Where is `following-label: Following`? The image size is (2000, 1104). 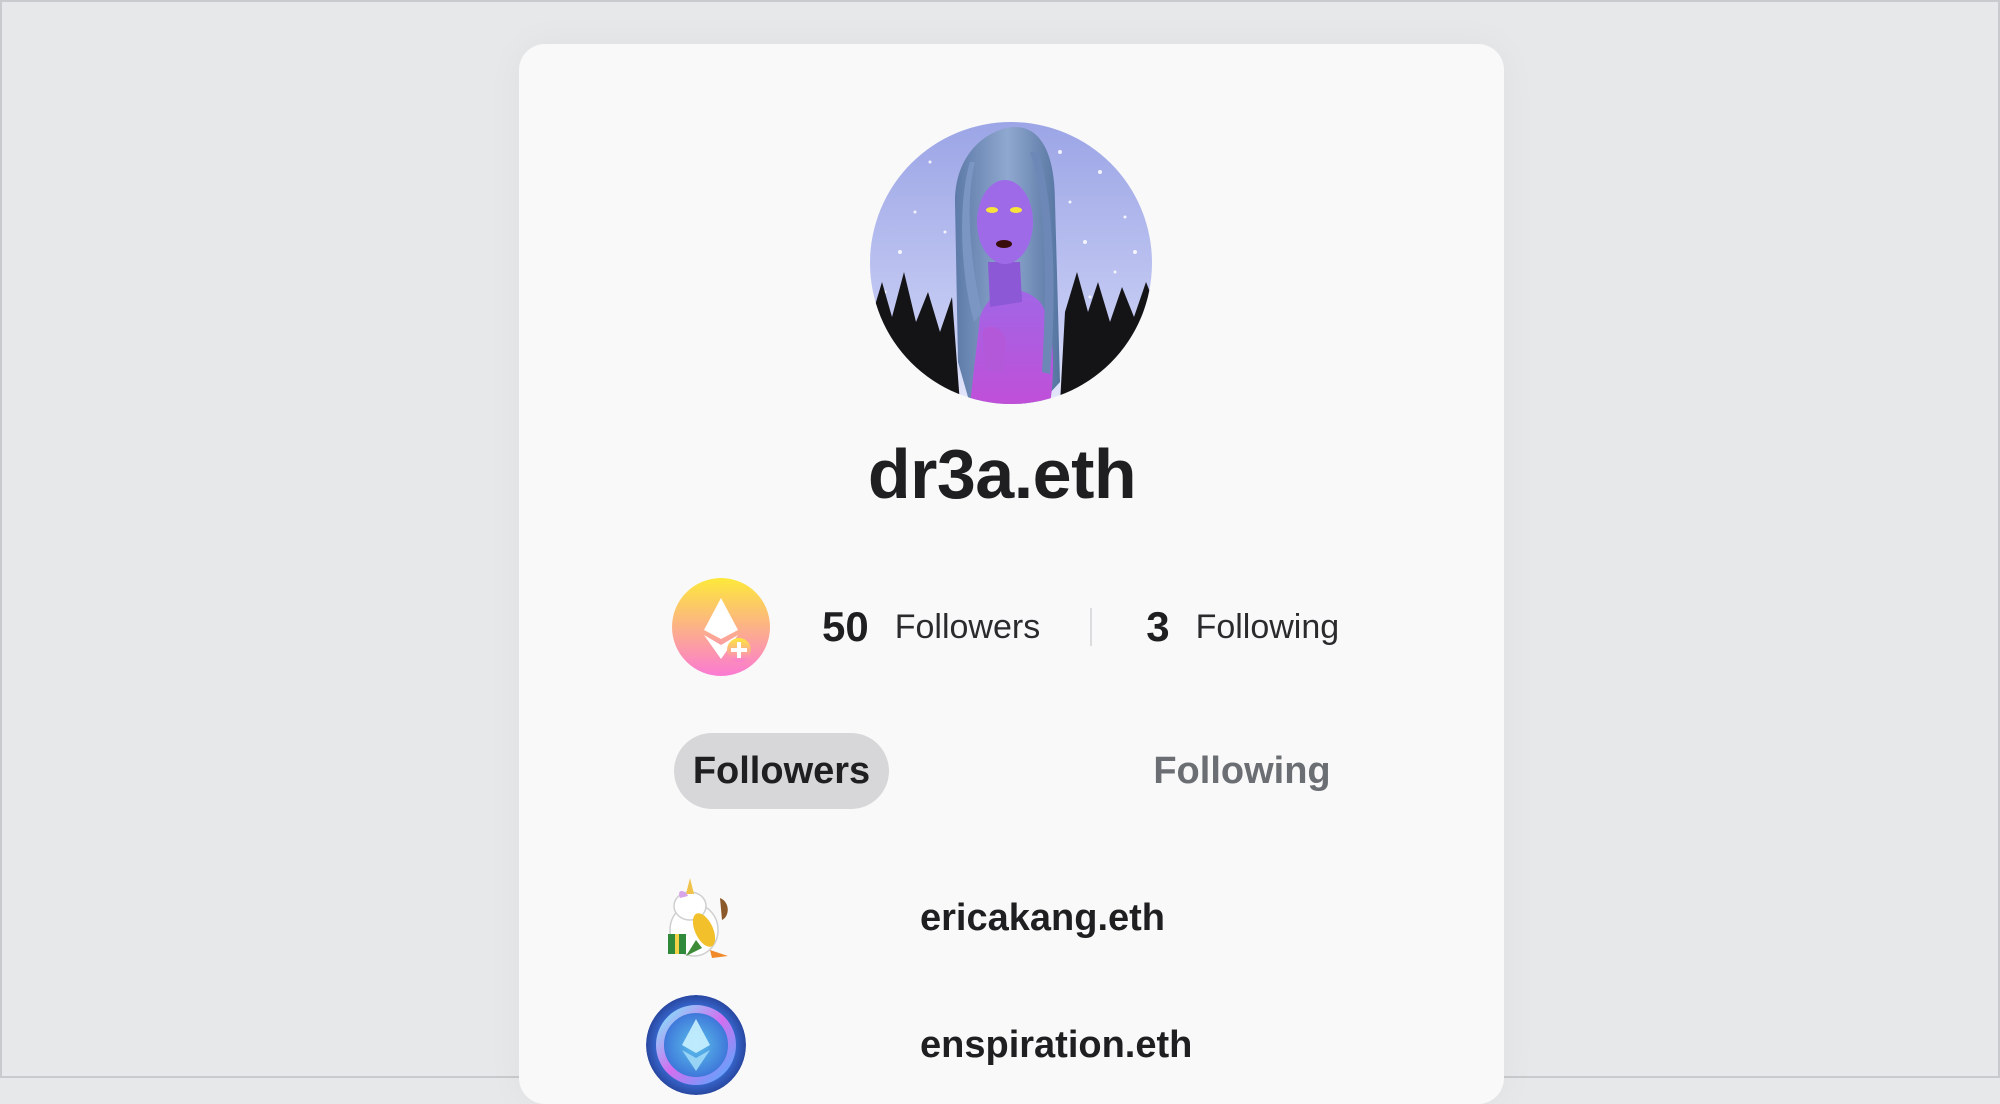
following-label: Following is located at coordinates (1268, 627).